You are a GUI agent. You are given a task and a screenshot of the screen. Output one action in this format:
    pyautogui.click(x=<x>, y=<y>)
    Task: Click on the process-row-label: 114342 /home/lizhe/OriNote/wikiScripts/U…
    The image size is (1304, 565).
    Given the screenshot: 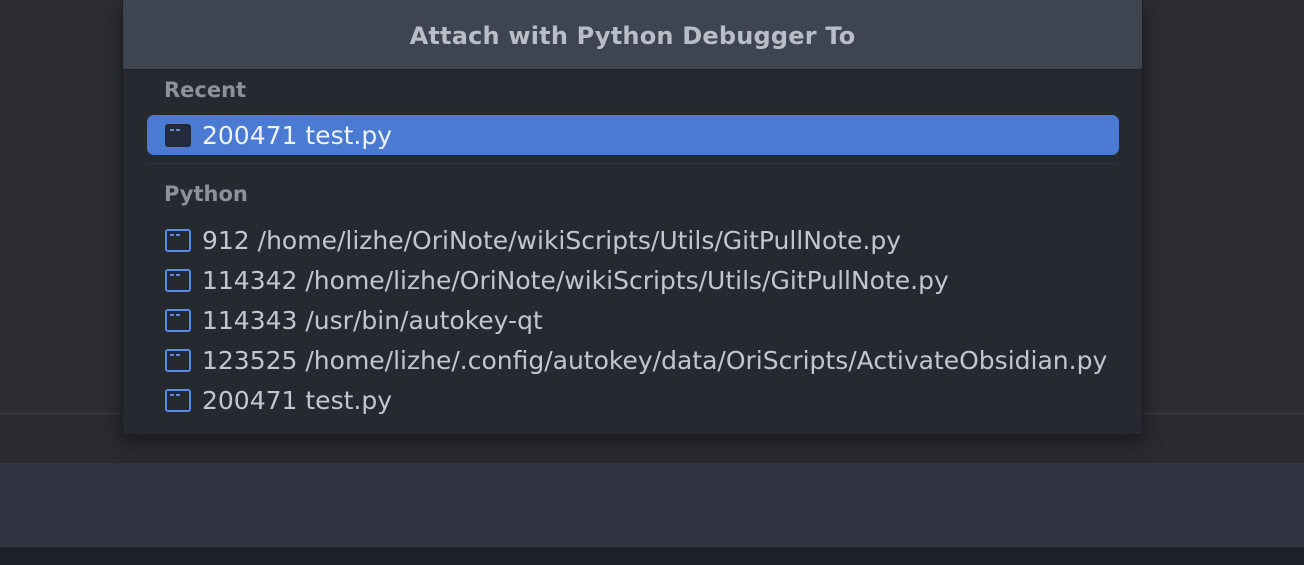 What is the action you would take?
    pyautogui.click(x=575, y=280)
    